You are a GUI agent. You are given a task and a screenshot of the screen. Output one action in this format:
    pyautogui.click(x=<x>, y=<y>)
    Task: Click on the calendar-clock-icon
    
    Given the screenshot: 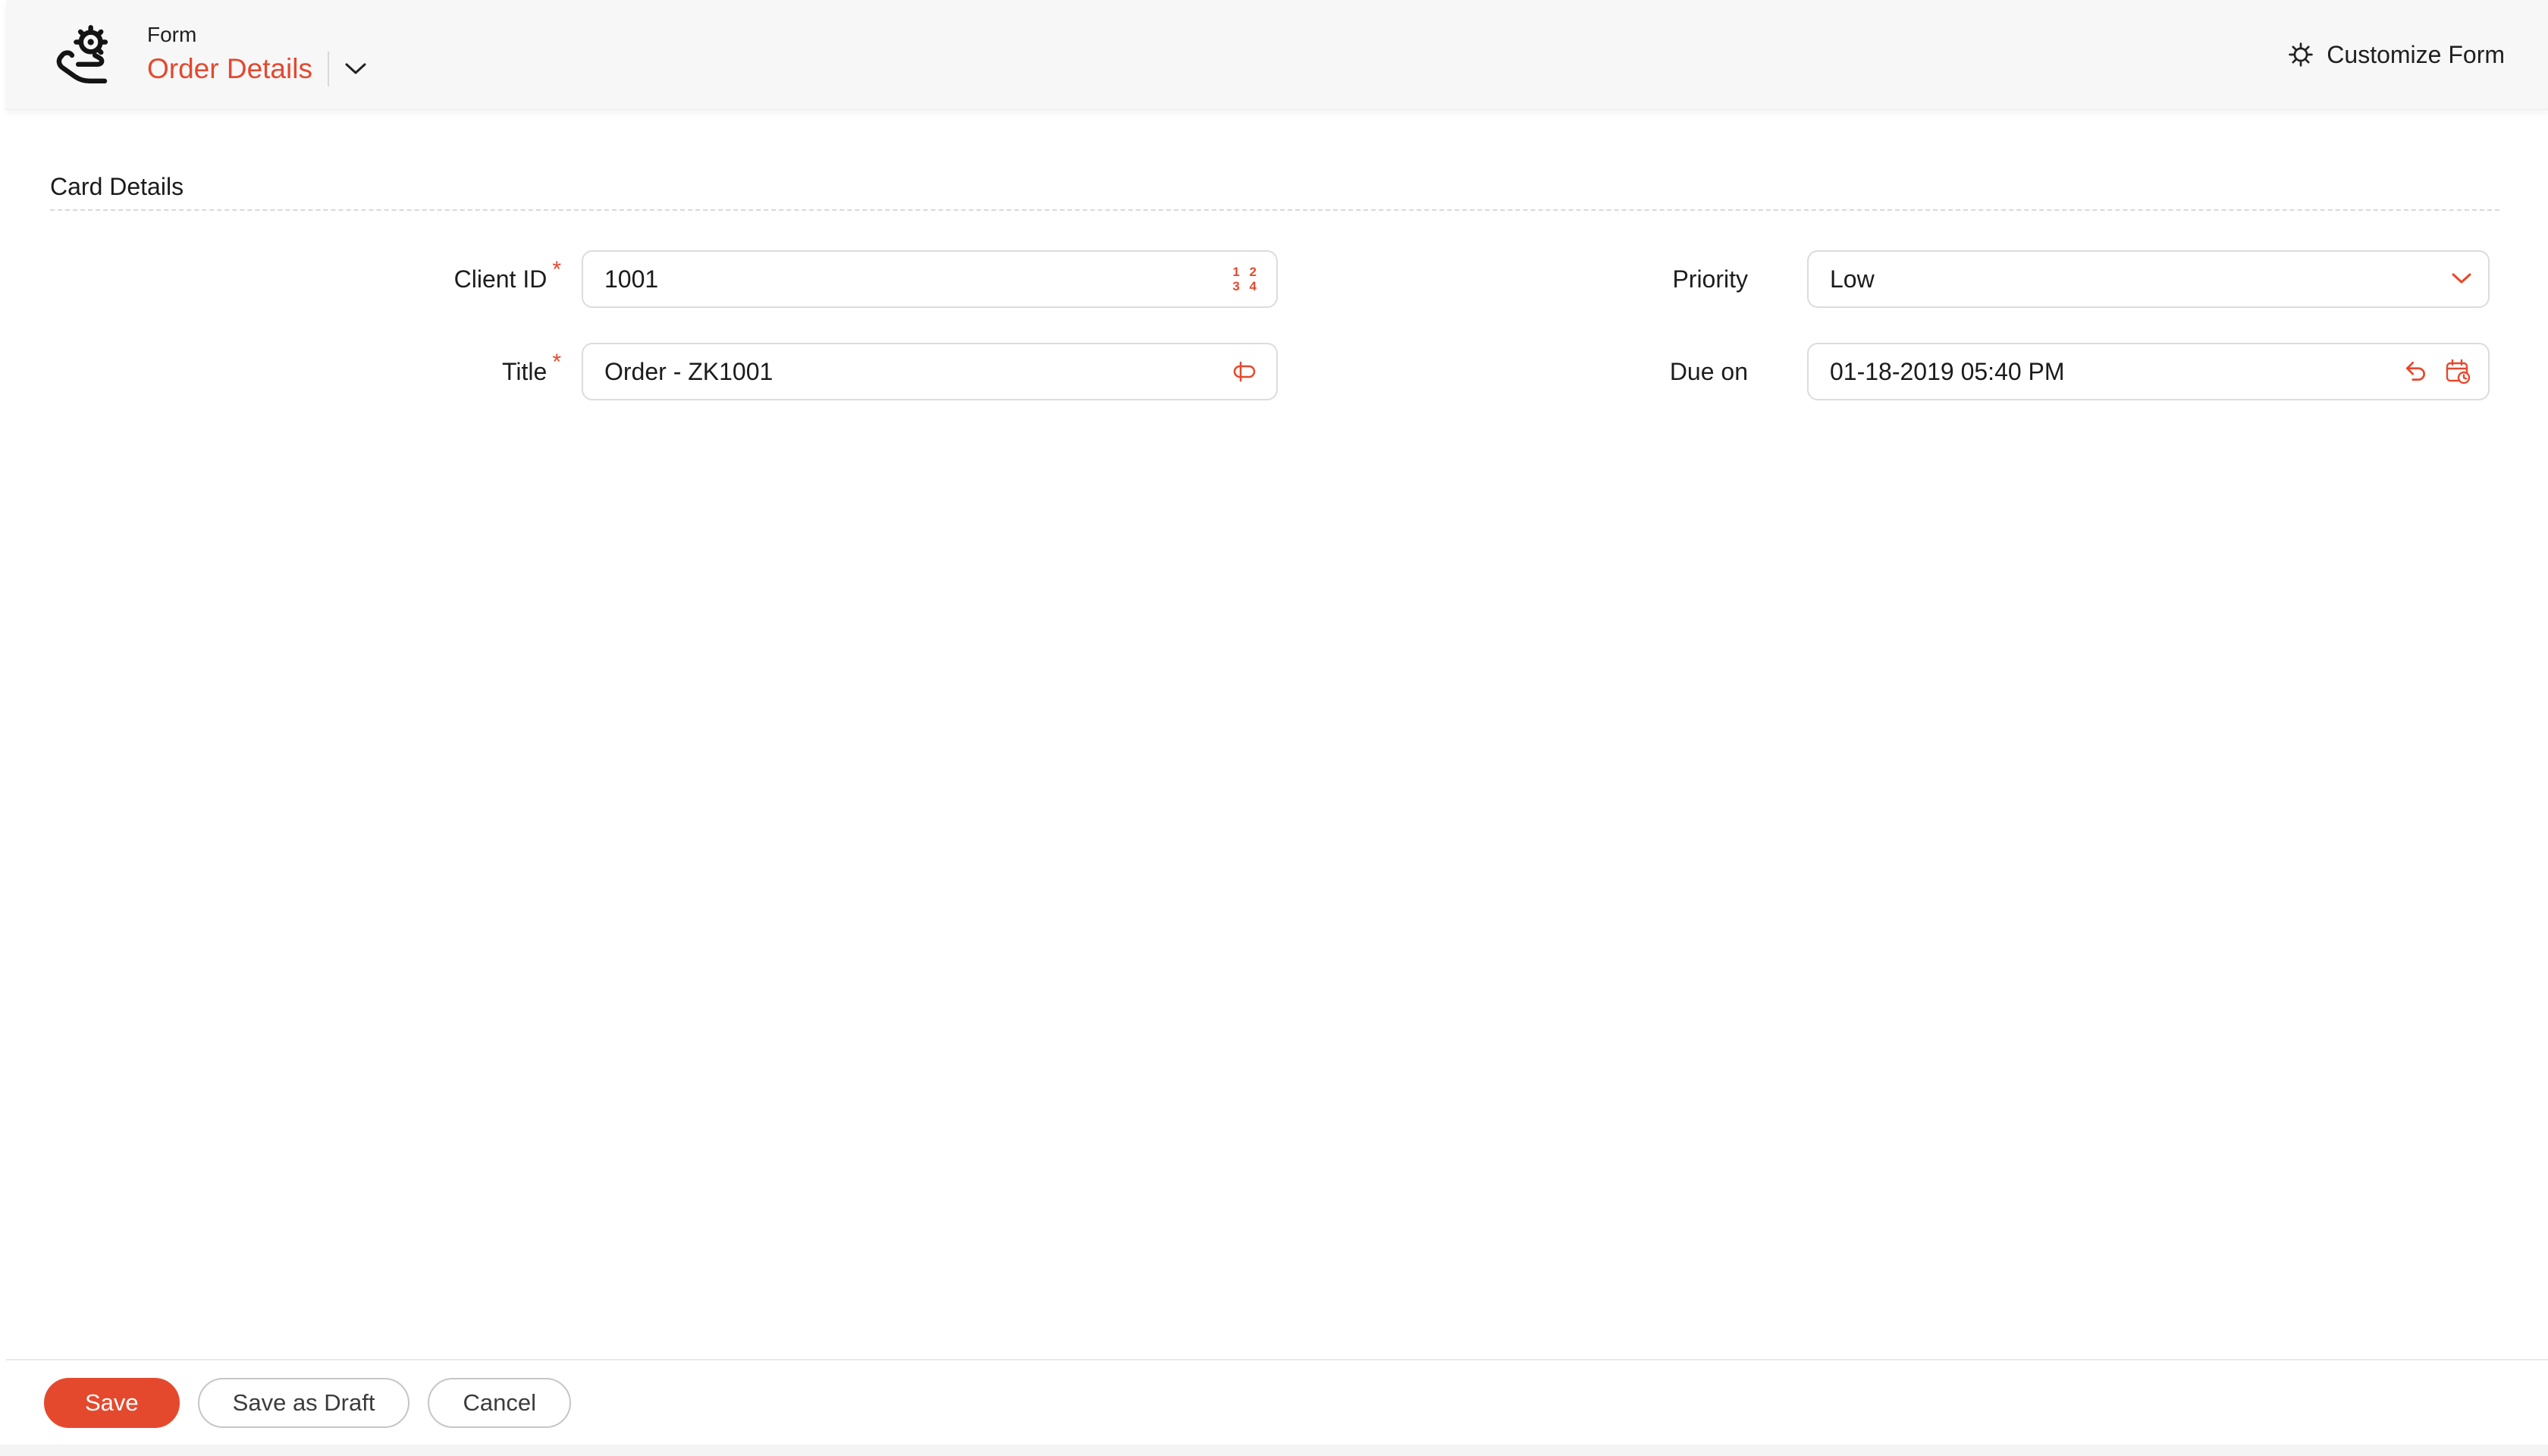 What is the action you would take?
    pyautogui.click(x=2457, y=371)
    